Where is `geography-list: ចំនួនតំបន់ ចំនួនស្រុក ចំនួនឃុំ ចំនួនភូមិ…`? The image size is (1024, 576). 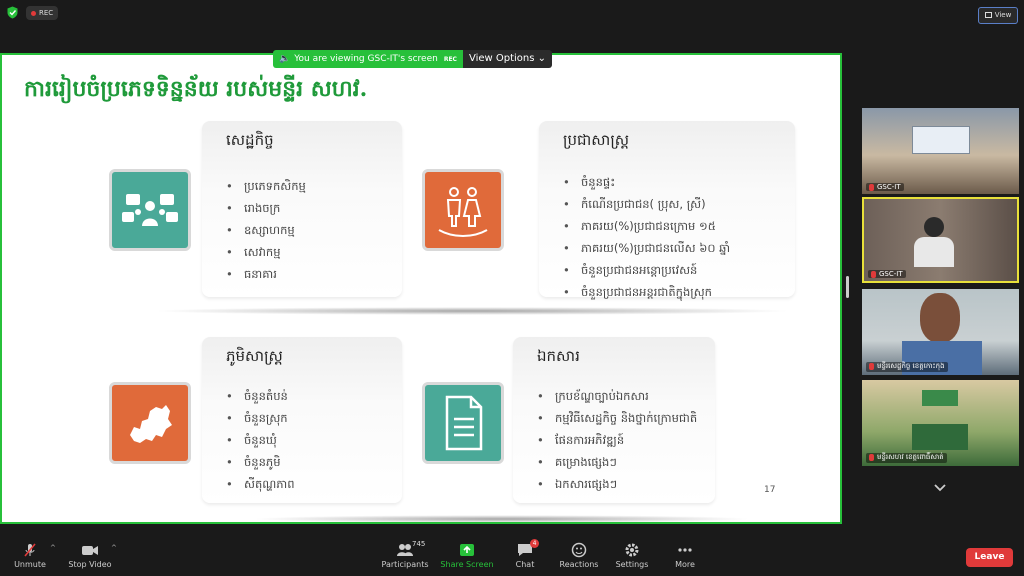
geography-list: ចំនួនតំបន់ ចំនួនស្រុក ចំនួនឃុំ ចំនួនភូមិ… is located at coordinates (260, 440).